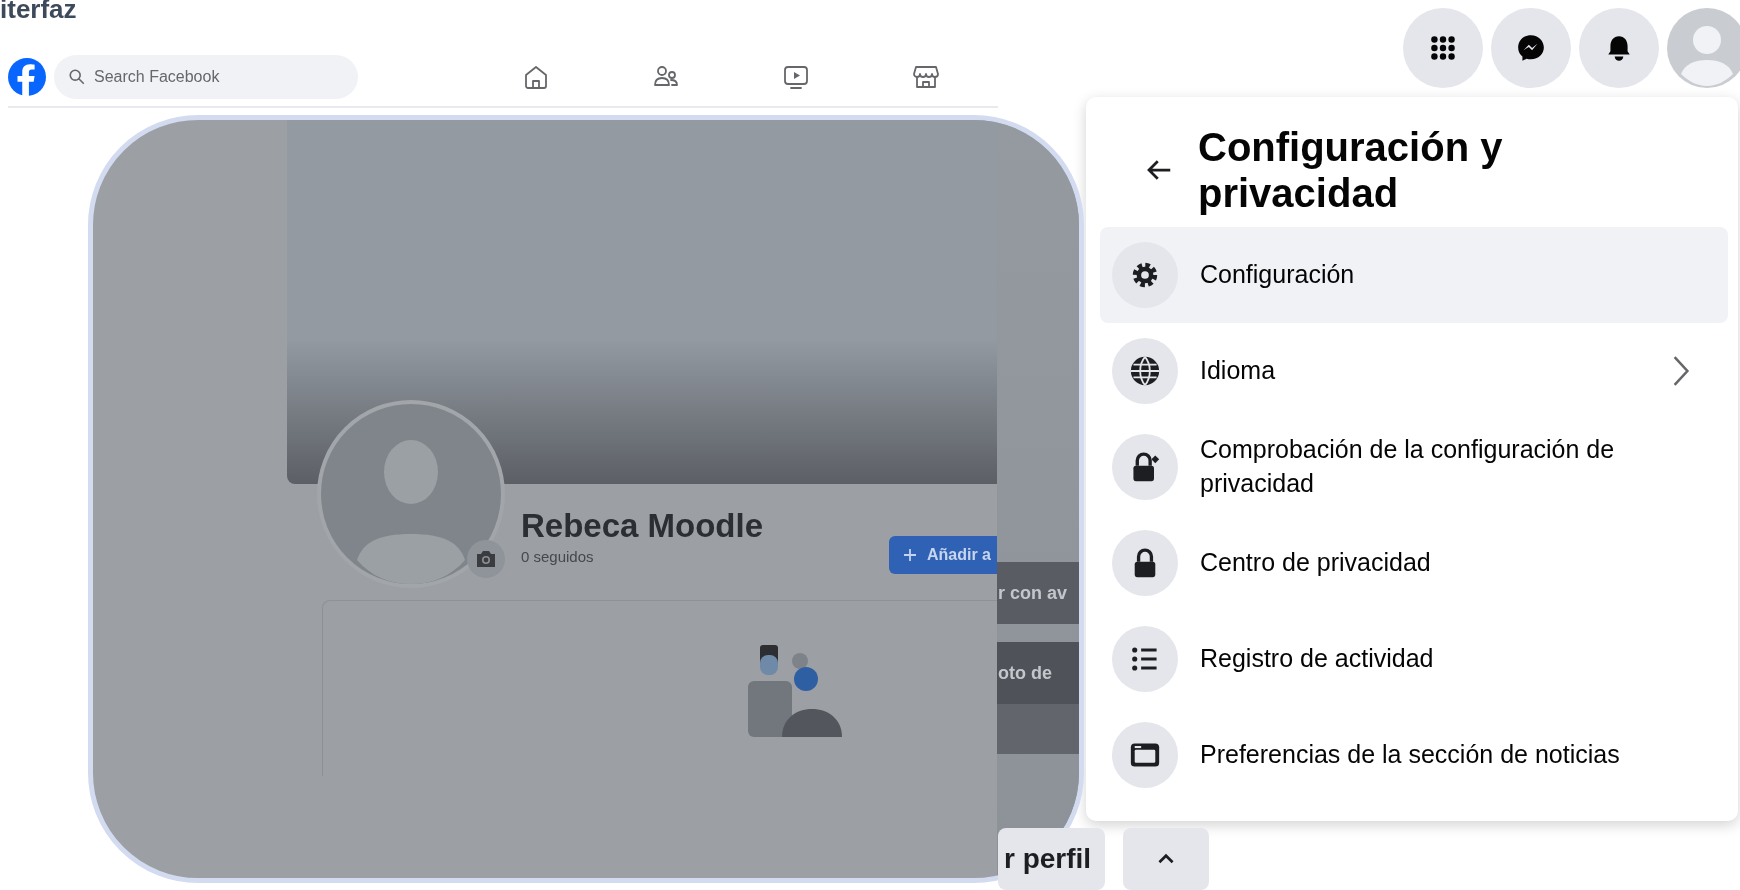 The width and height of the screenshot is (1740, 890). I want to click on profile-button: r perfil, so click(1052, 859).